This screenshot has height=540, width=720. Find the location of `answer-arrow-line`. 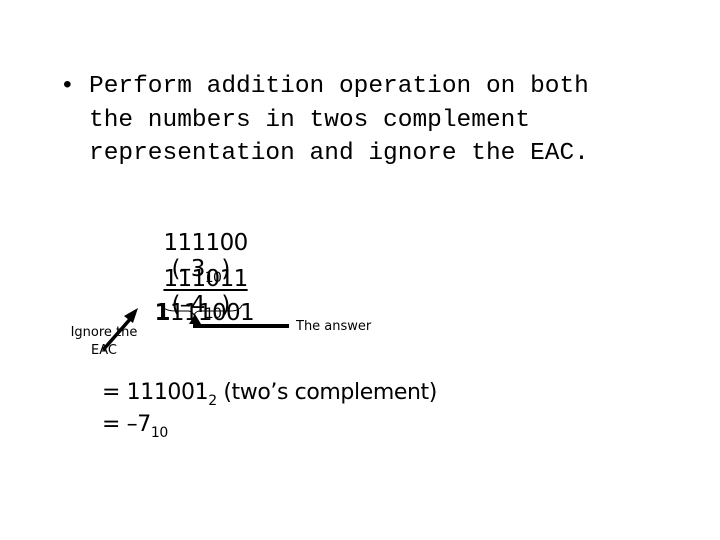

answer-arrow-line is located at coordinates (241, 325).